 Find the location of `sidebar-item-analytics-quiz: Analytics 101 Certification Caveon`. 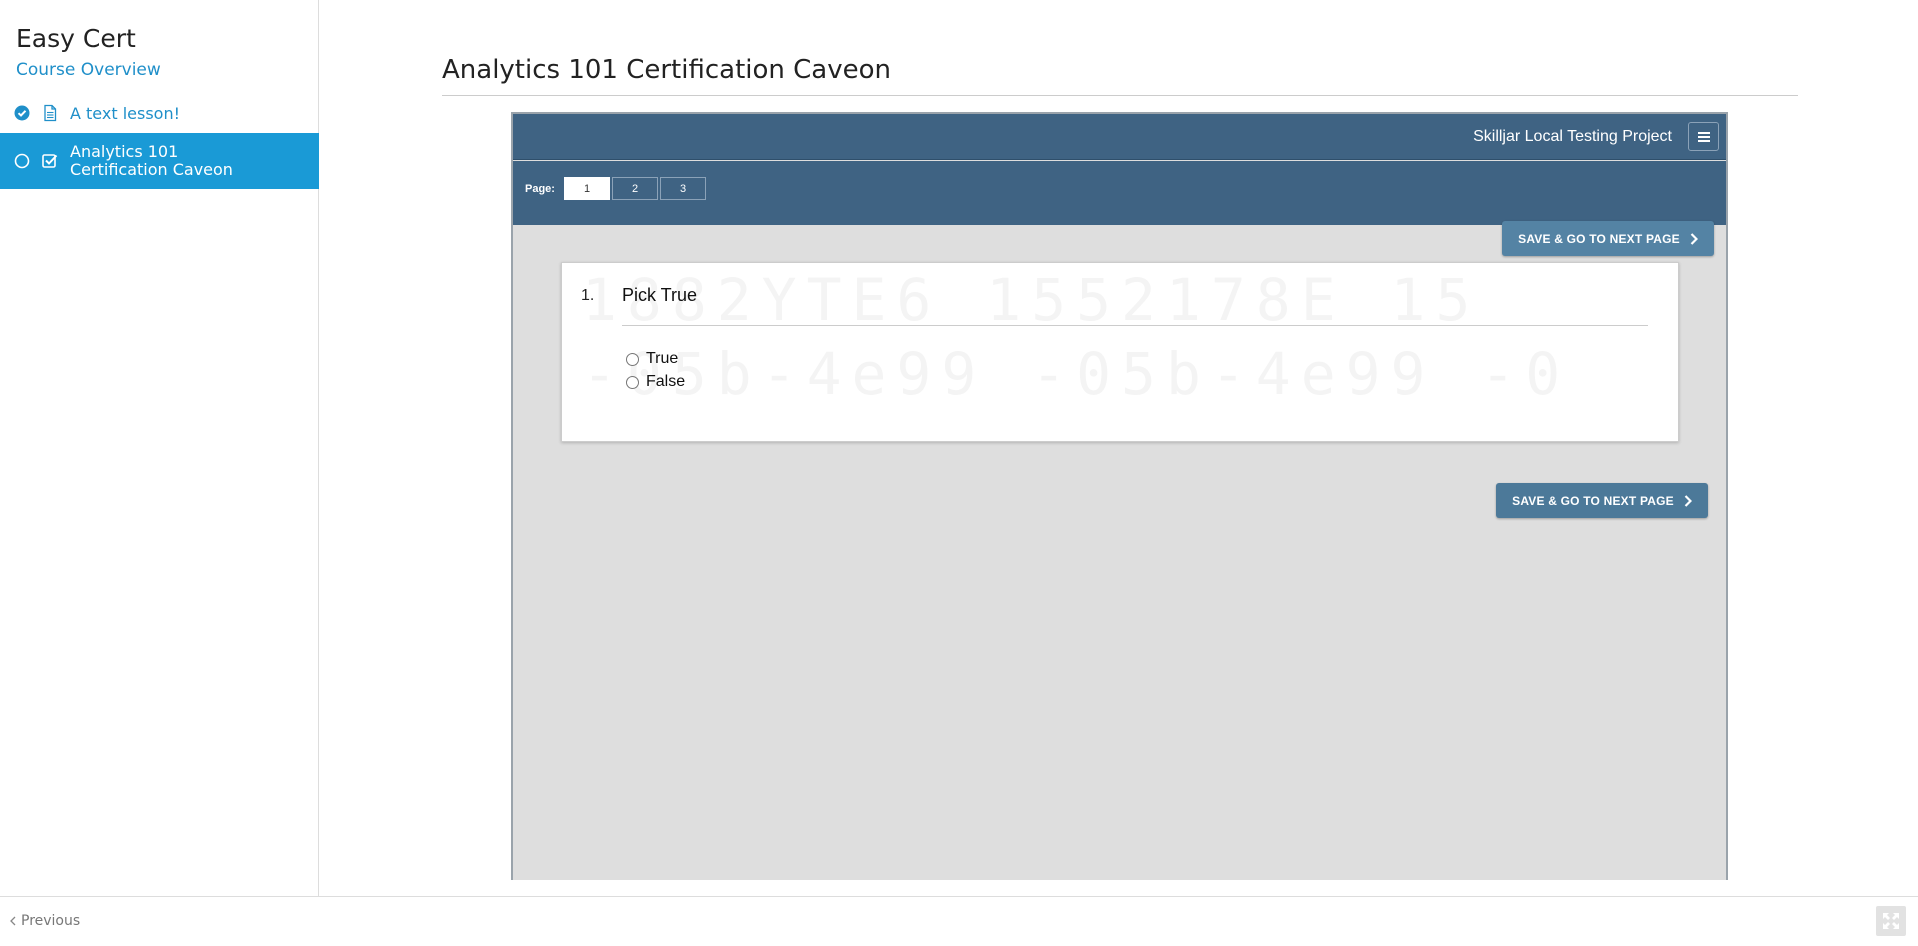

sidebar-item-analytics-quiz: Analytics 101 Certification Caveon is located at coordinates (159, 161).